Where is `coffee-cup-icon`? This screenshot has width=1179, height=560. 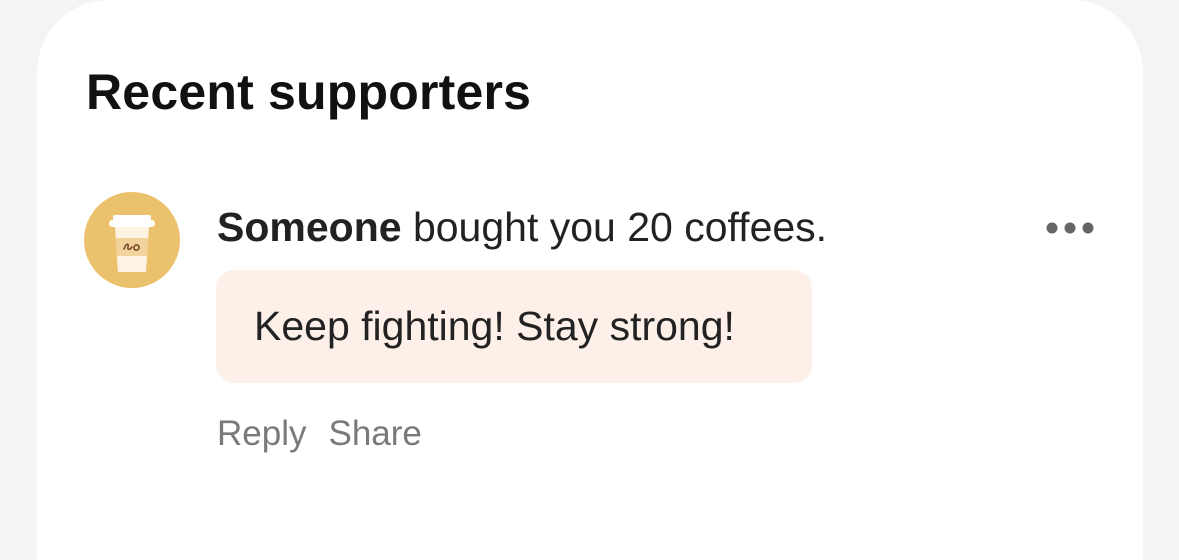 coffee-cup-icon is located at coordinates (132, 243).